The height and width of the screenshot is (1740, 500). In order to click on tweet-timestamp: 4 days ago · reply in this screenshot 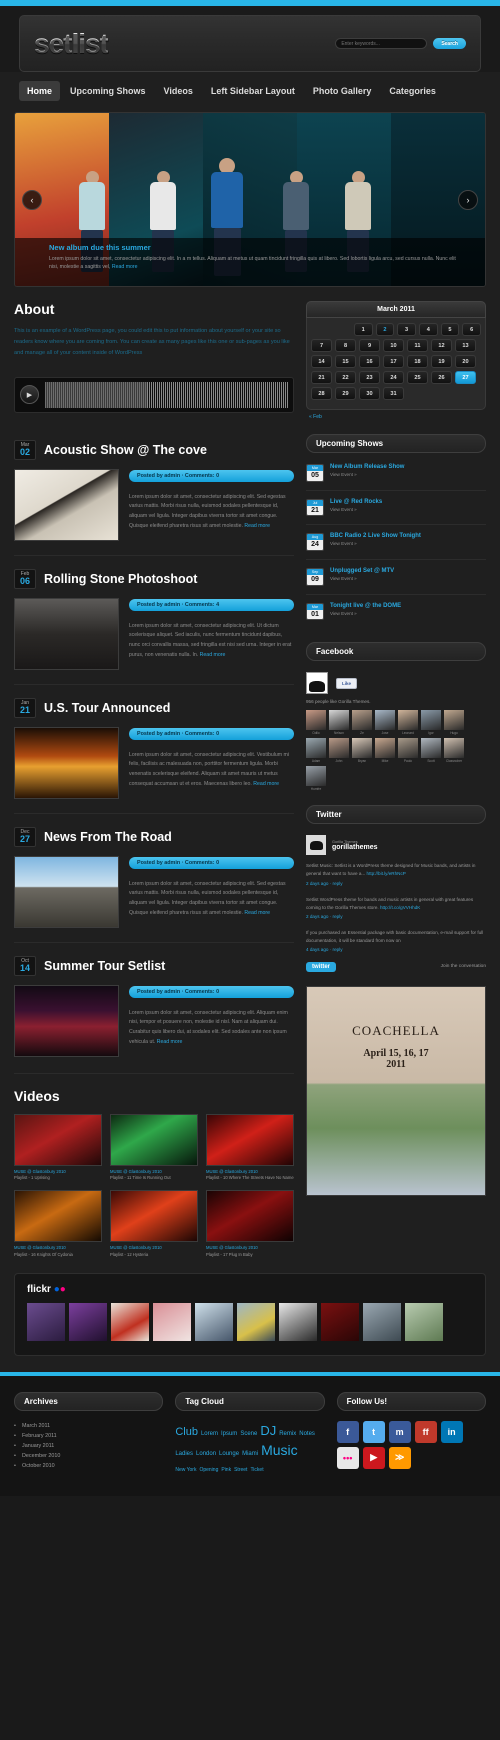, I will do `click(396, 950)`.